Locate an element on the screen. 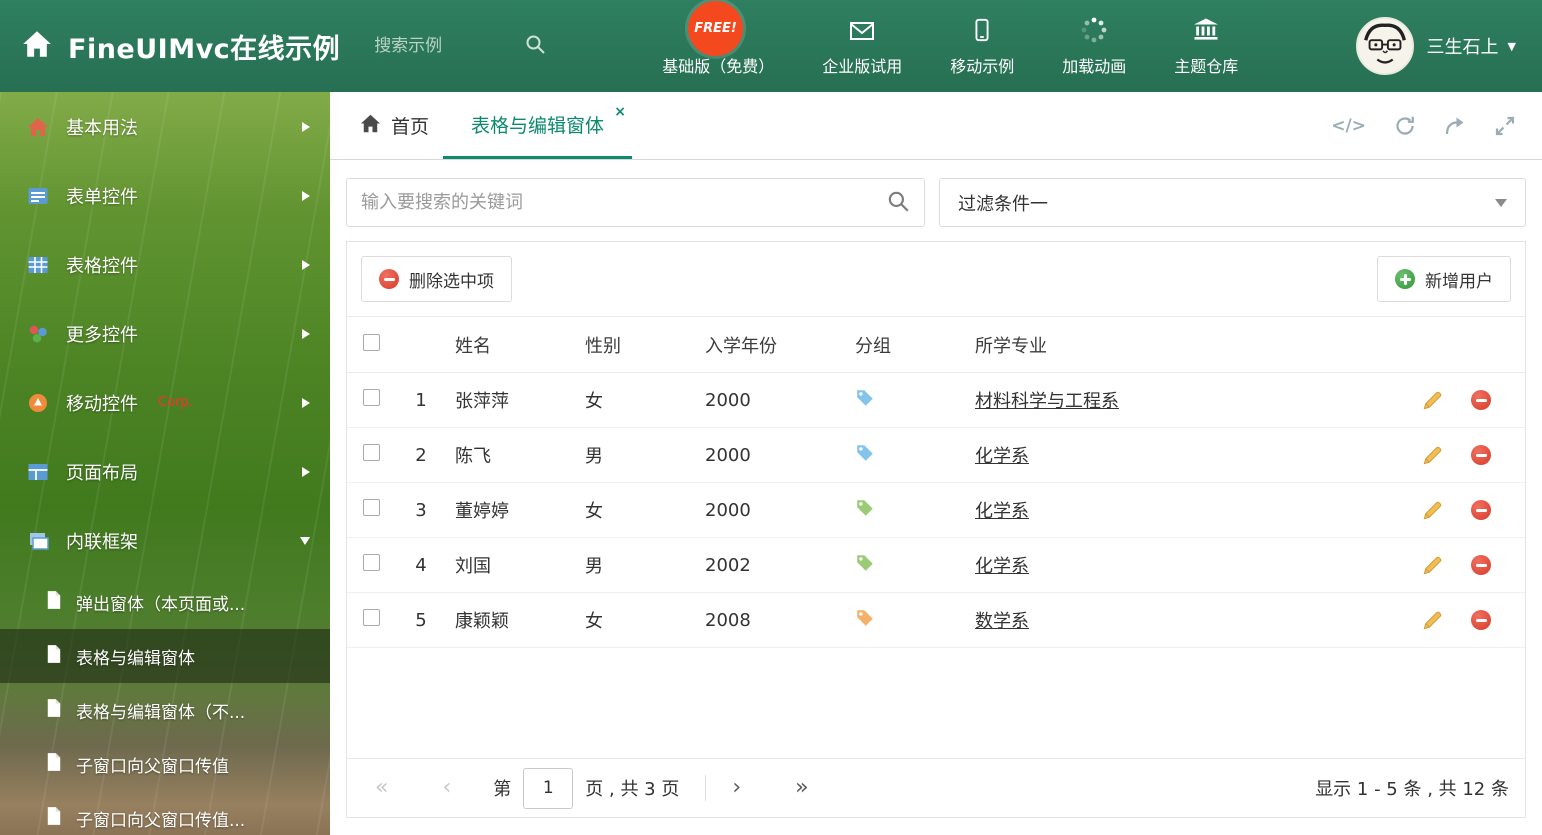 The image size is (1542, 835). table-row: 3 董婷婷 女 2000 化学系 is located at coordinates (936, 510).